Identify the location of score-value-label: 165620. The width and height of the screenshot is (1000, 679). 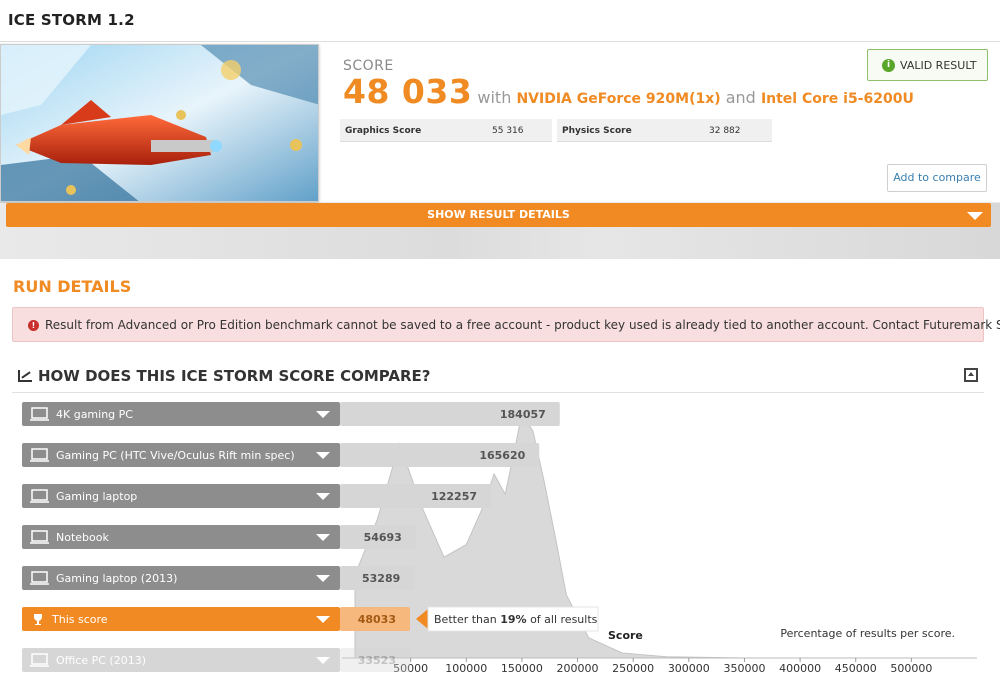
(502, 455).